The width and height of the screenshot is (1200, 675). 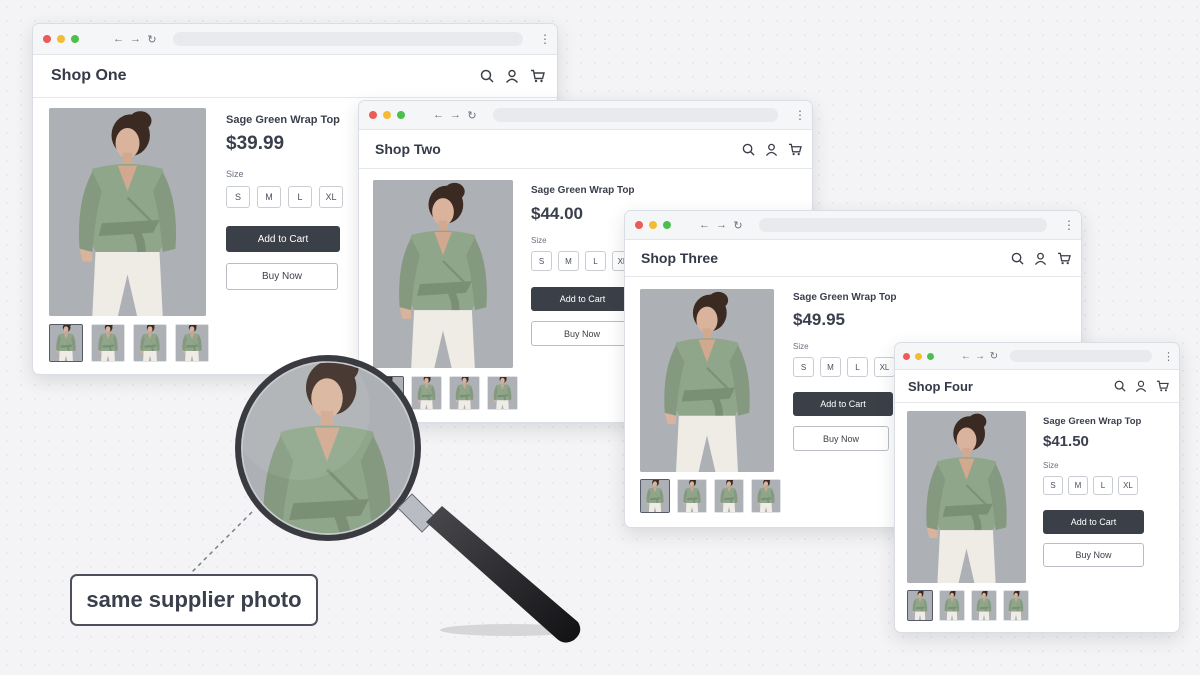 I want to click on same-supplier-photo-callout: same supplier photo, so click(x=194, y=600).